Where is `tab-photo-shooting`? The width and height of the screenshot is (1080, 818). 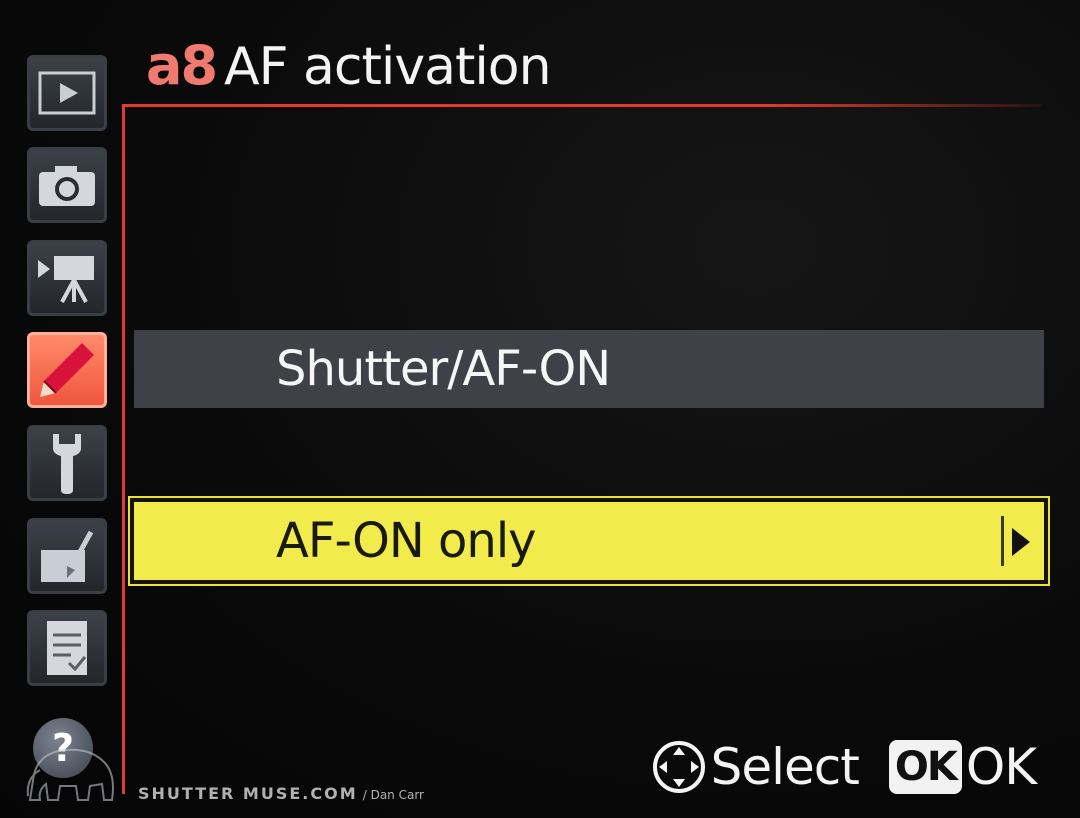 tab-photo-shooting is located at coordinates (67, 185).